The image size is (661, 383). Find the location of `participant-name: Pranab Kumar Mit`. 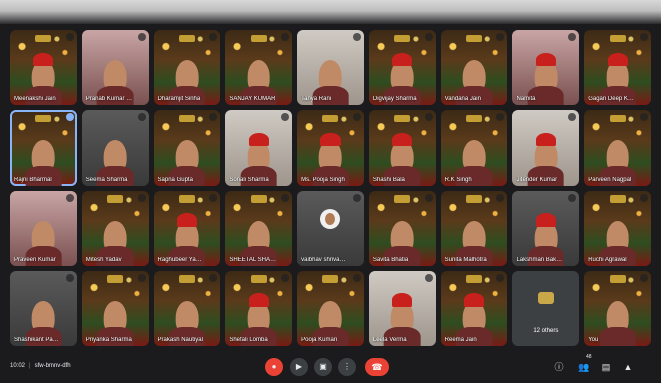

participant-name: Pranab Kumar Mit is located at coordinates (109, 99).